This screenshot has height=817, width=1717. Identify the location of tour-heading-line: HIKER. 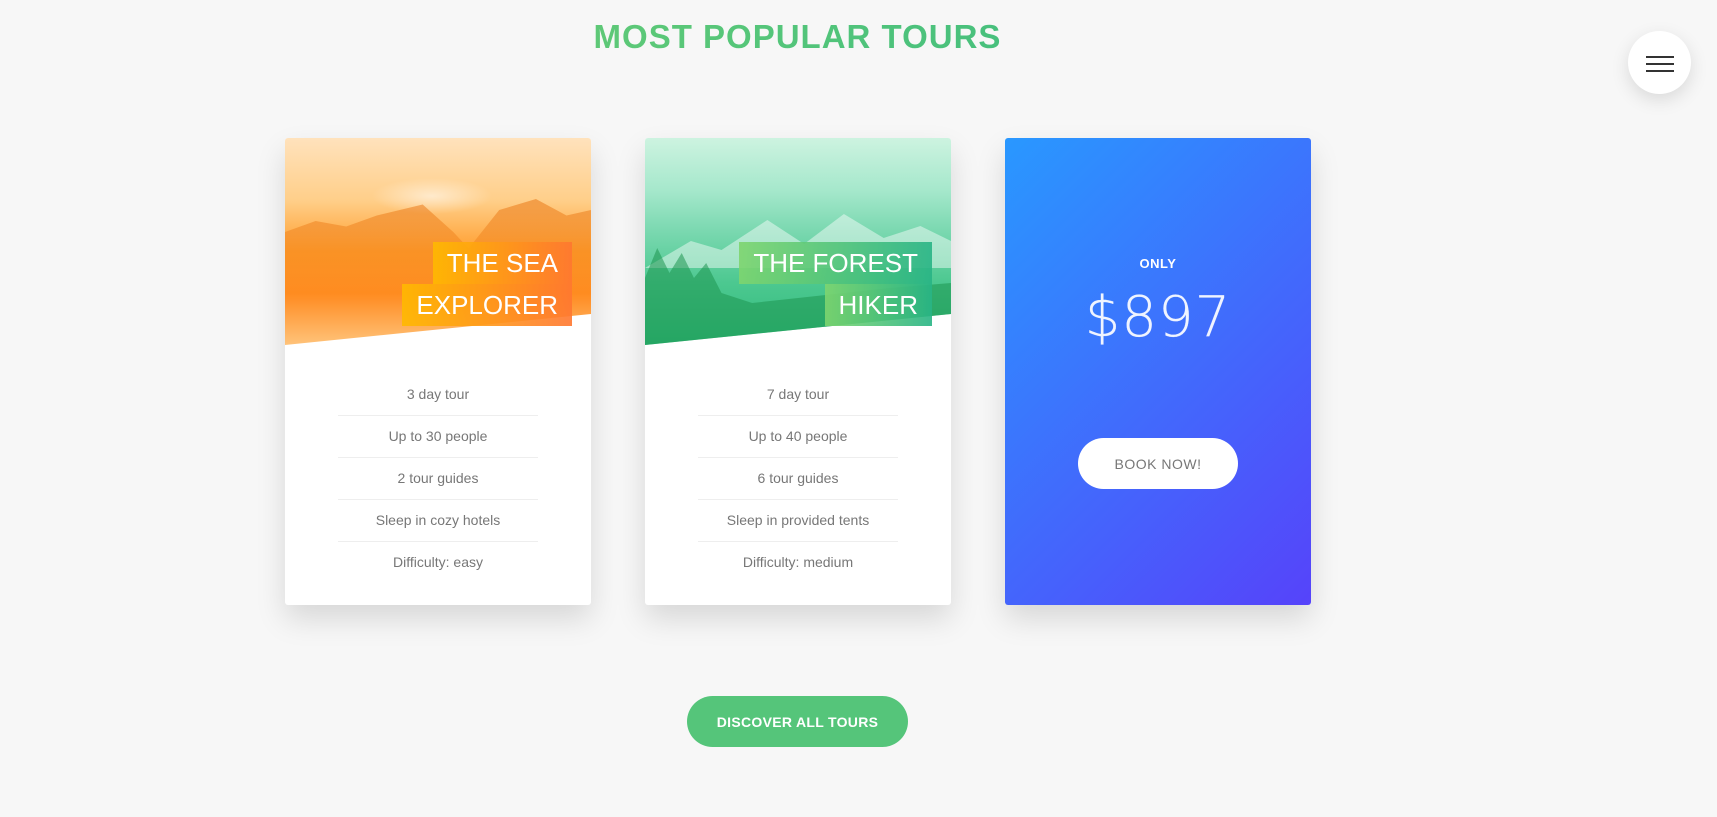
(878, 305).